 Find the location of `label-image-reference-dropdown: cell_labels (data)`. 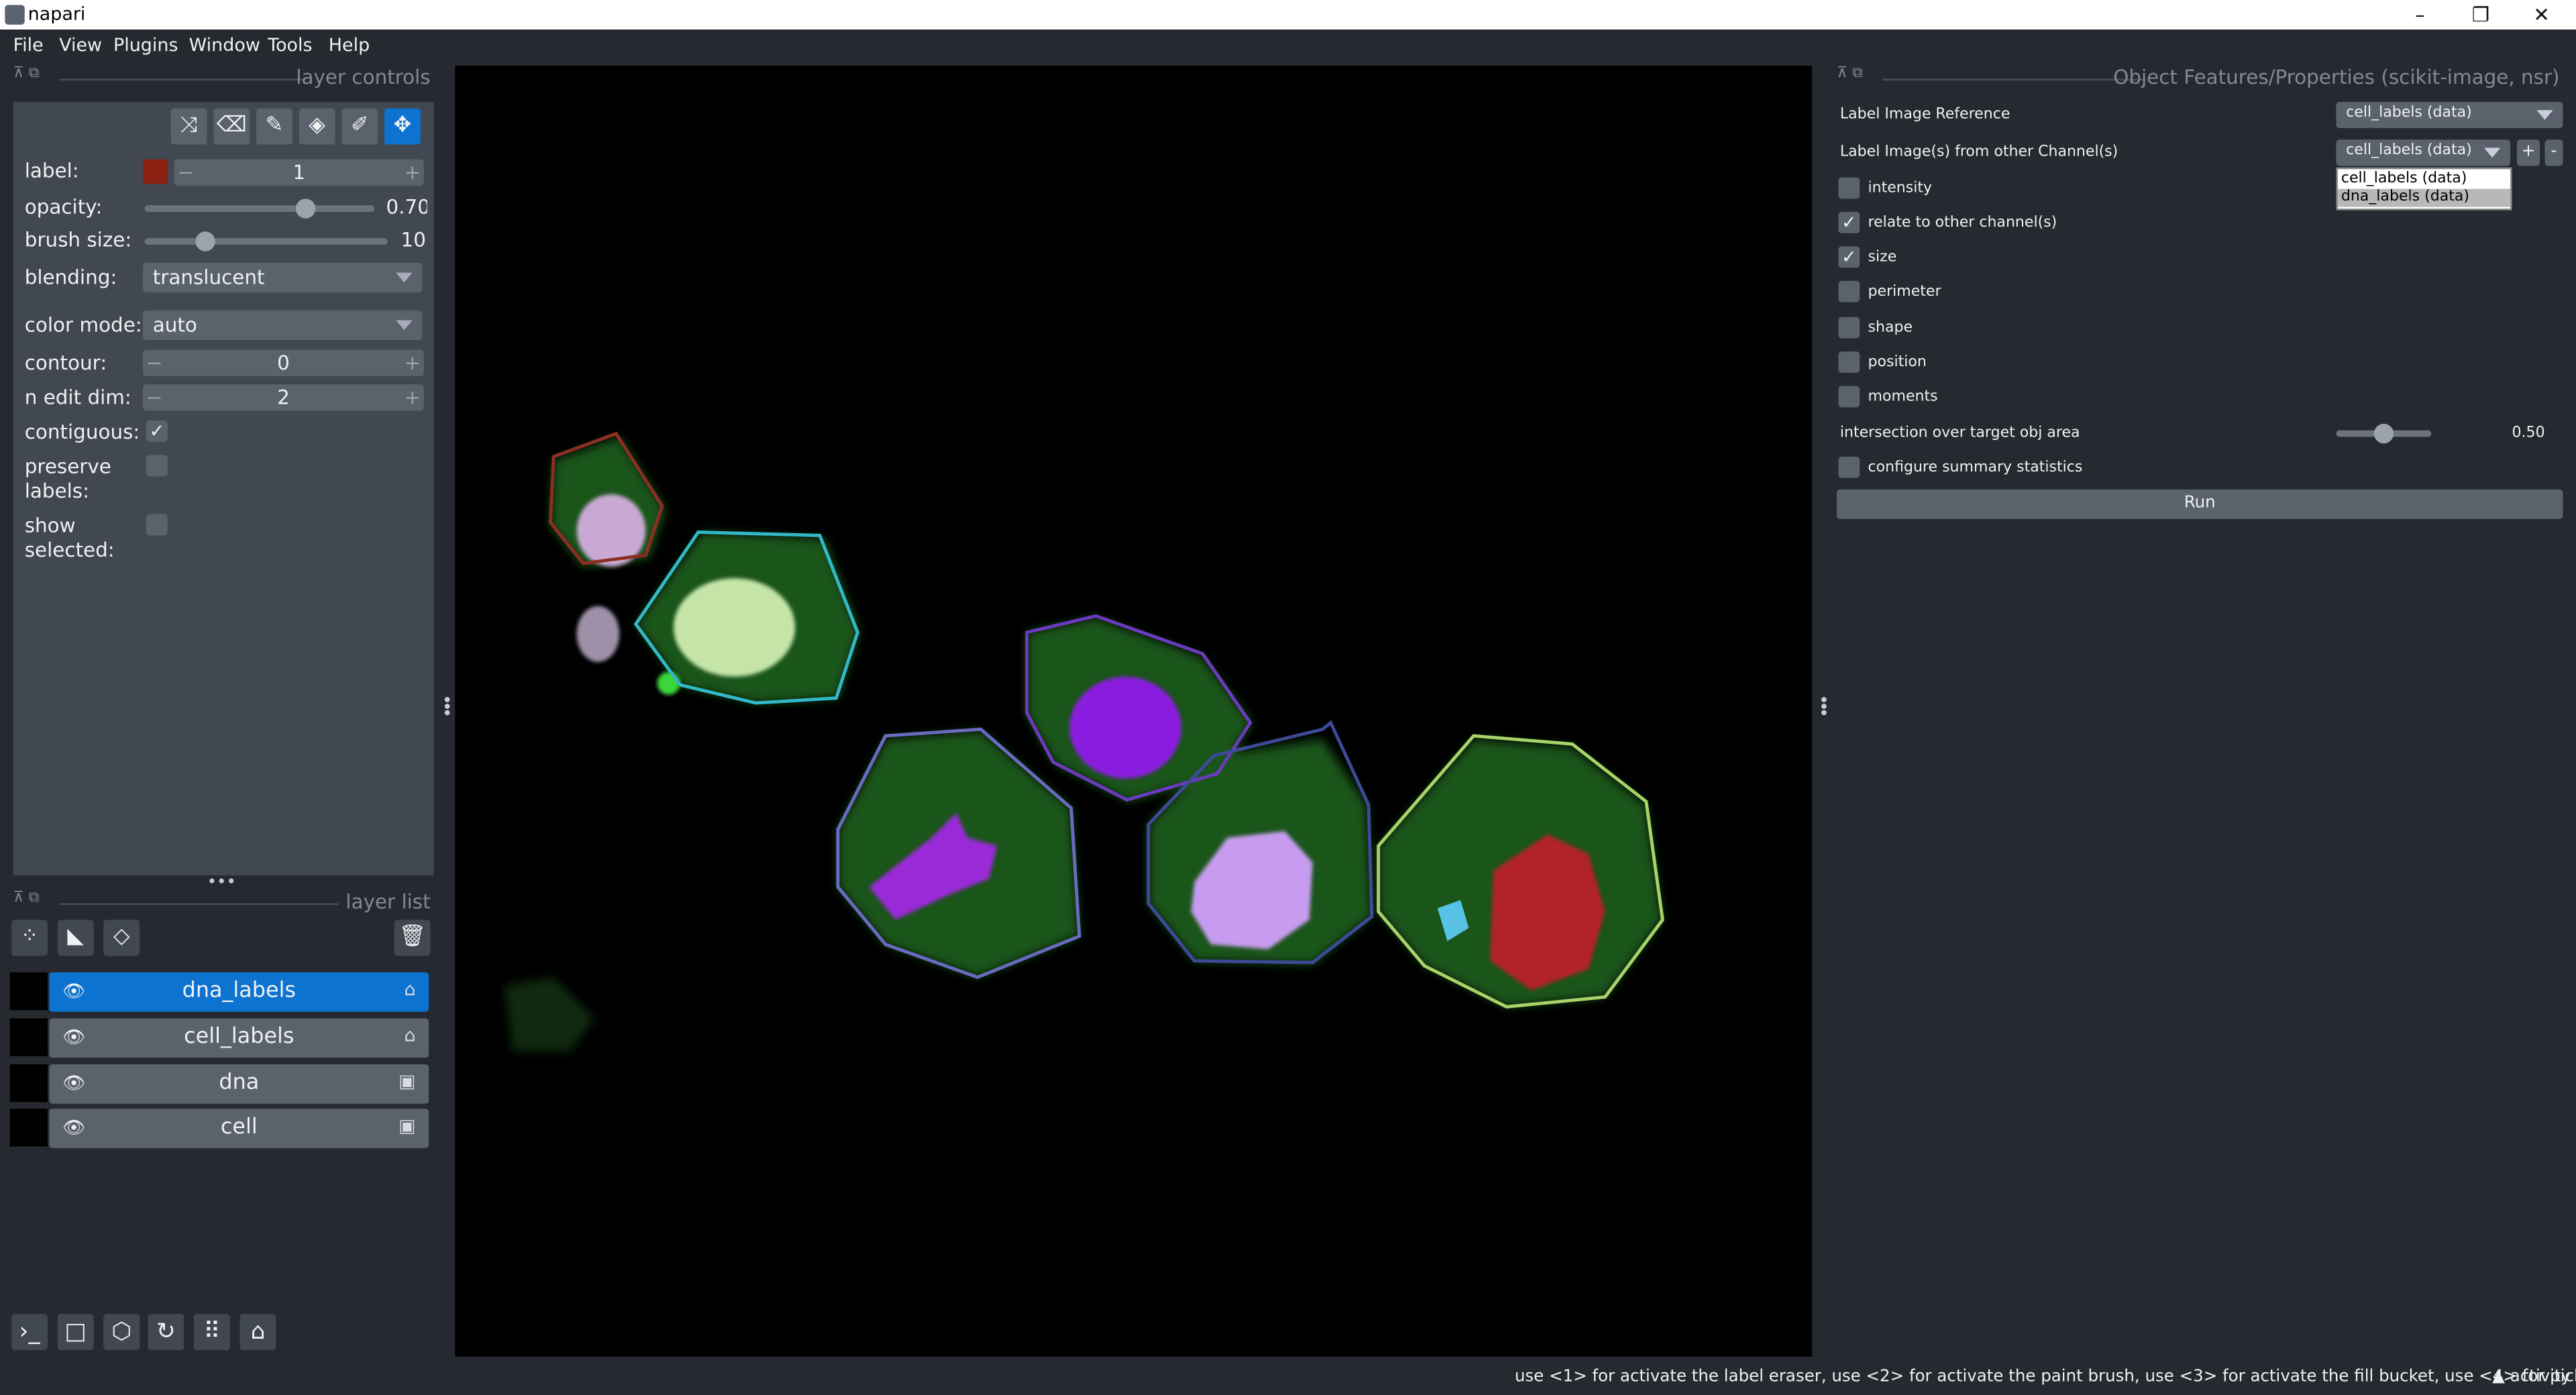

label-image-reference-dropdown: cell_labels (data) is located at coordinates (2449, 115).